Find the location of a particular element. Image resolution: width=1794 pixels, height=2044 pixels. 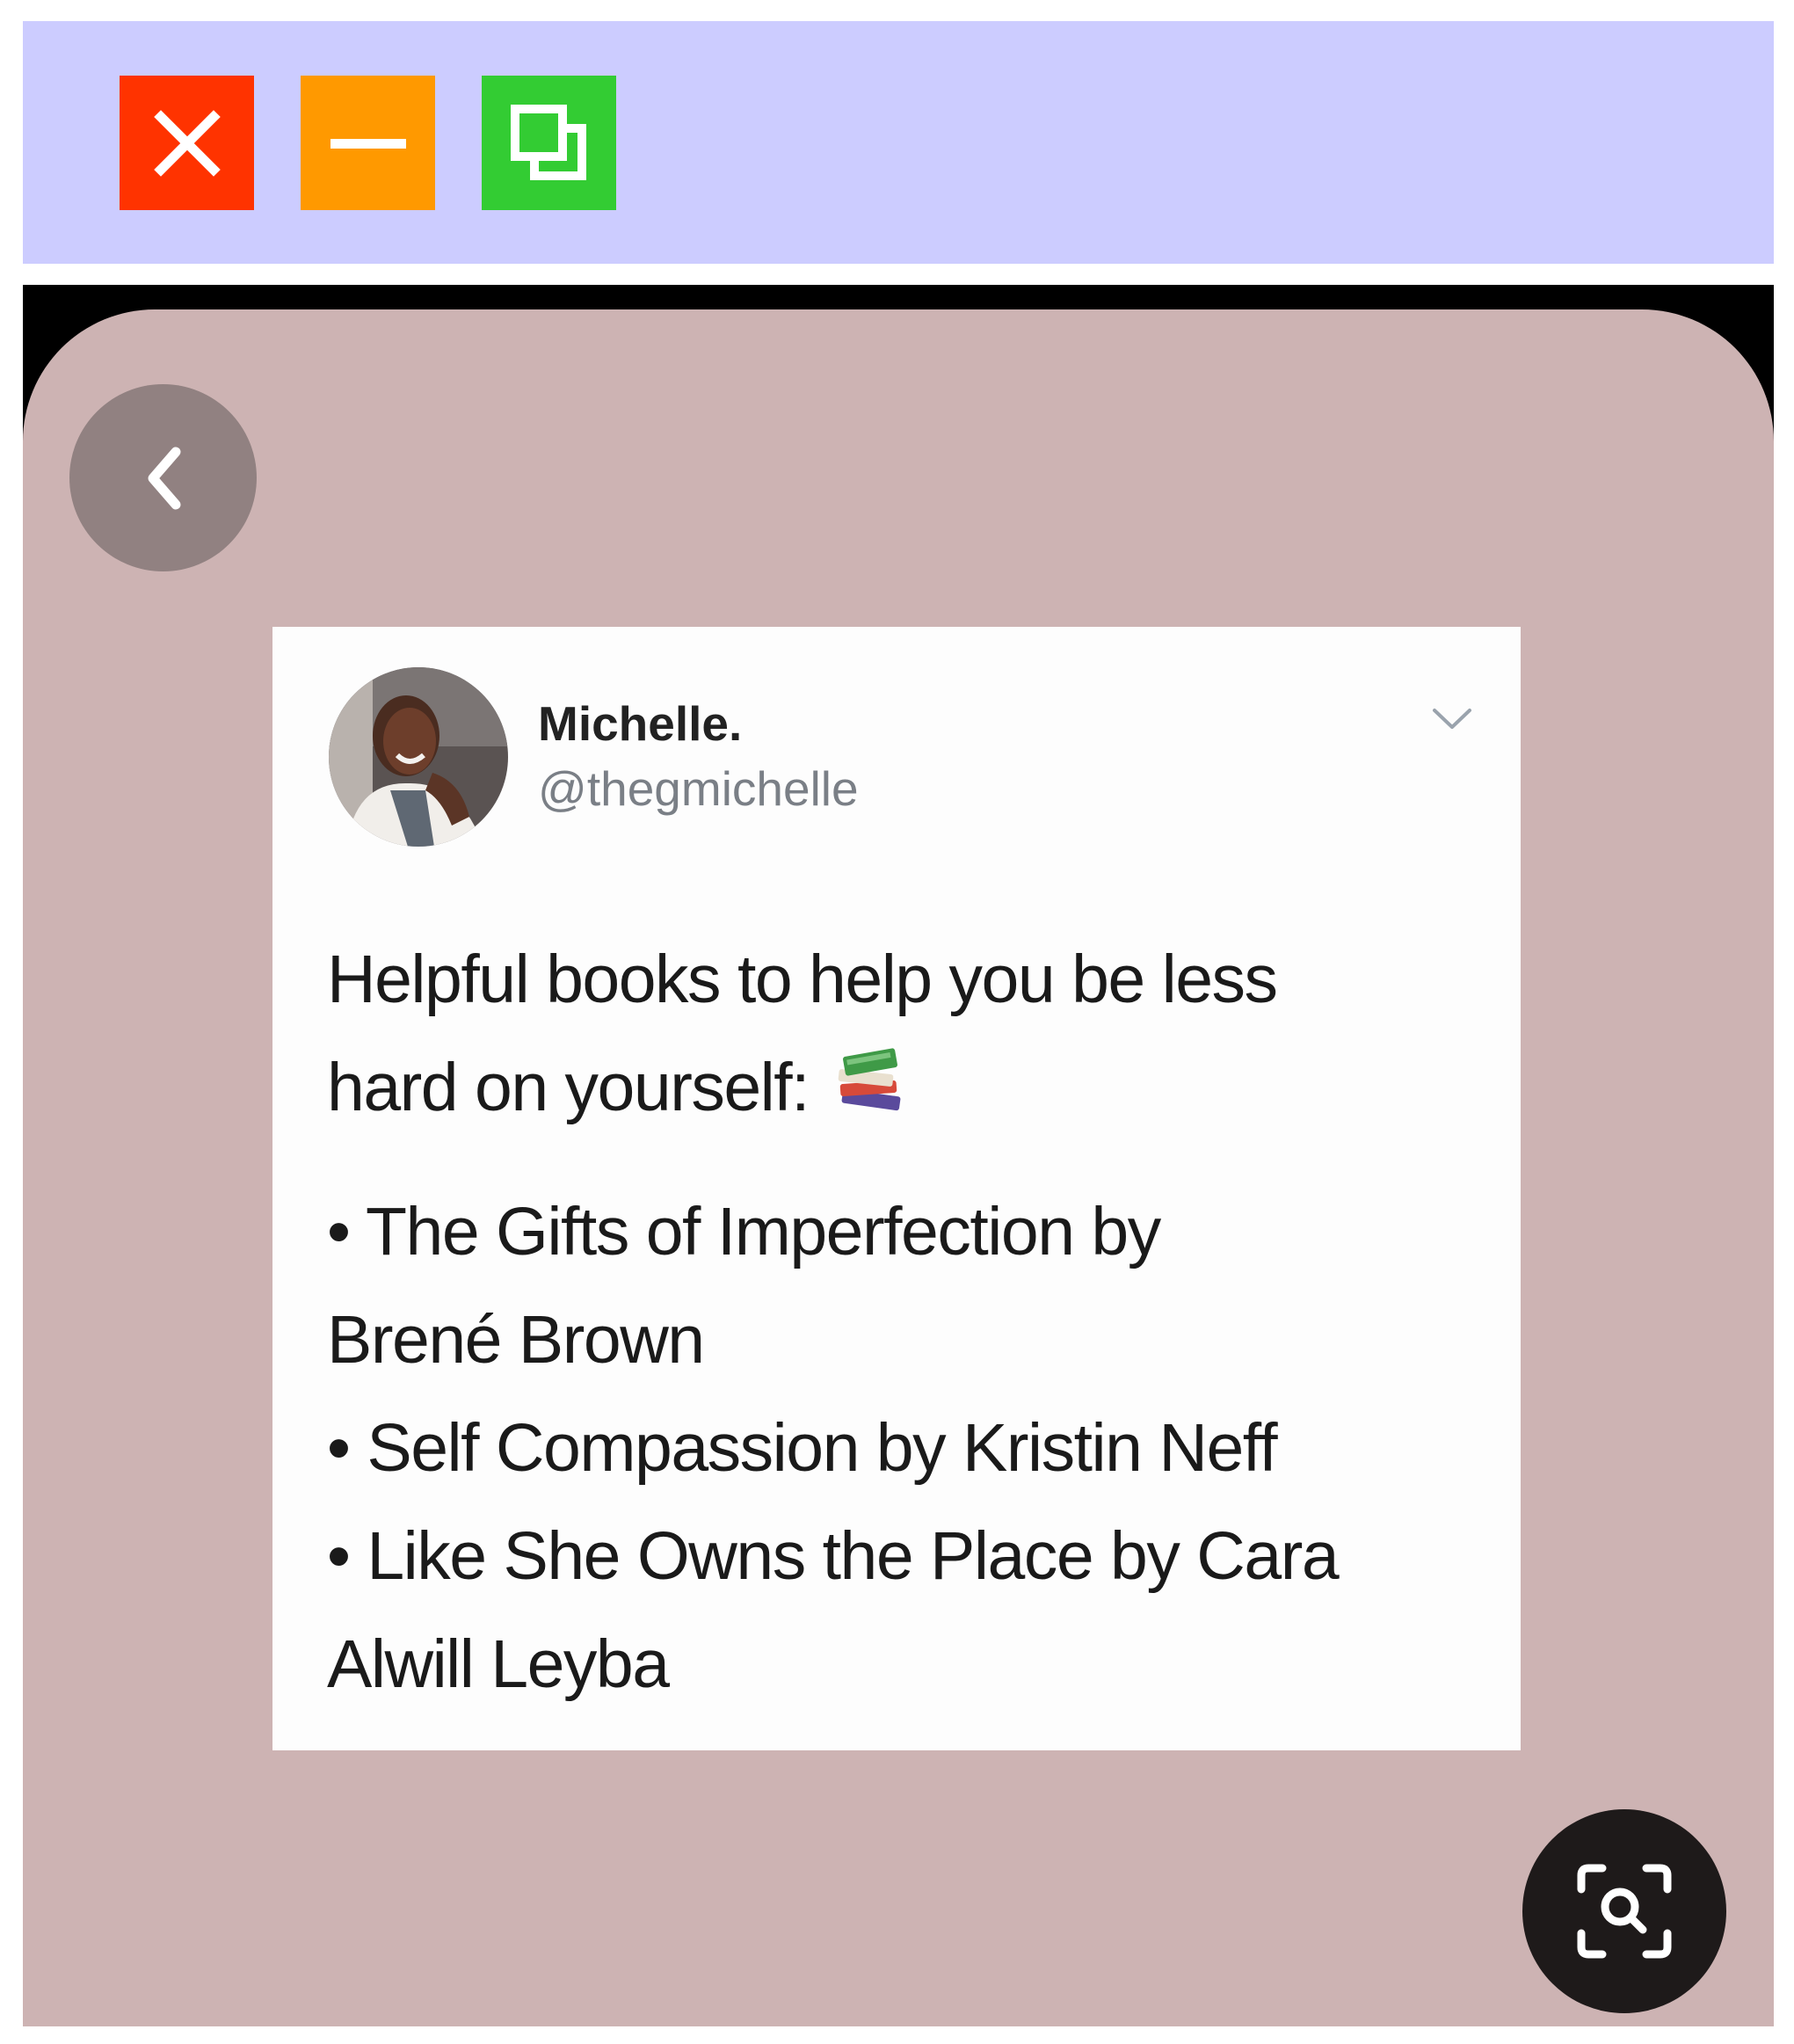

maximize-button is located at coordinates (549, 143).